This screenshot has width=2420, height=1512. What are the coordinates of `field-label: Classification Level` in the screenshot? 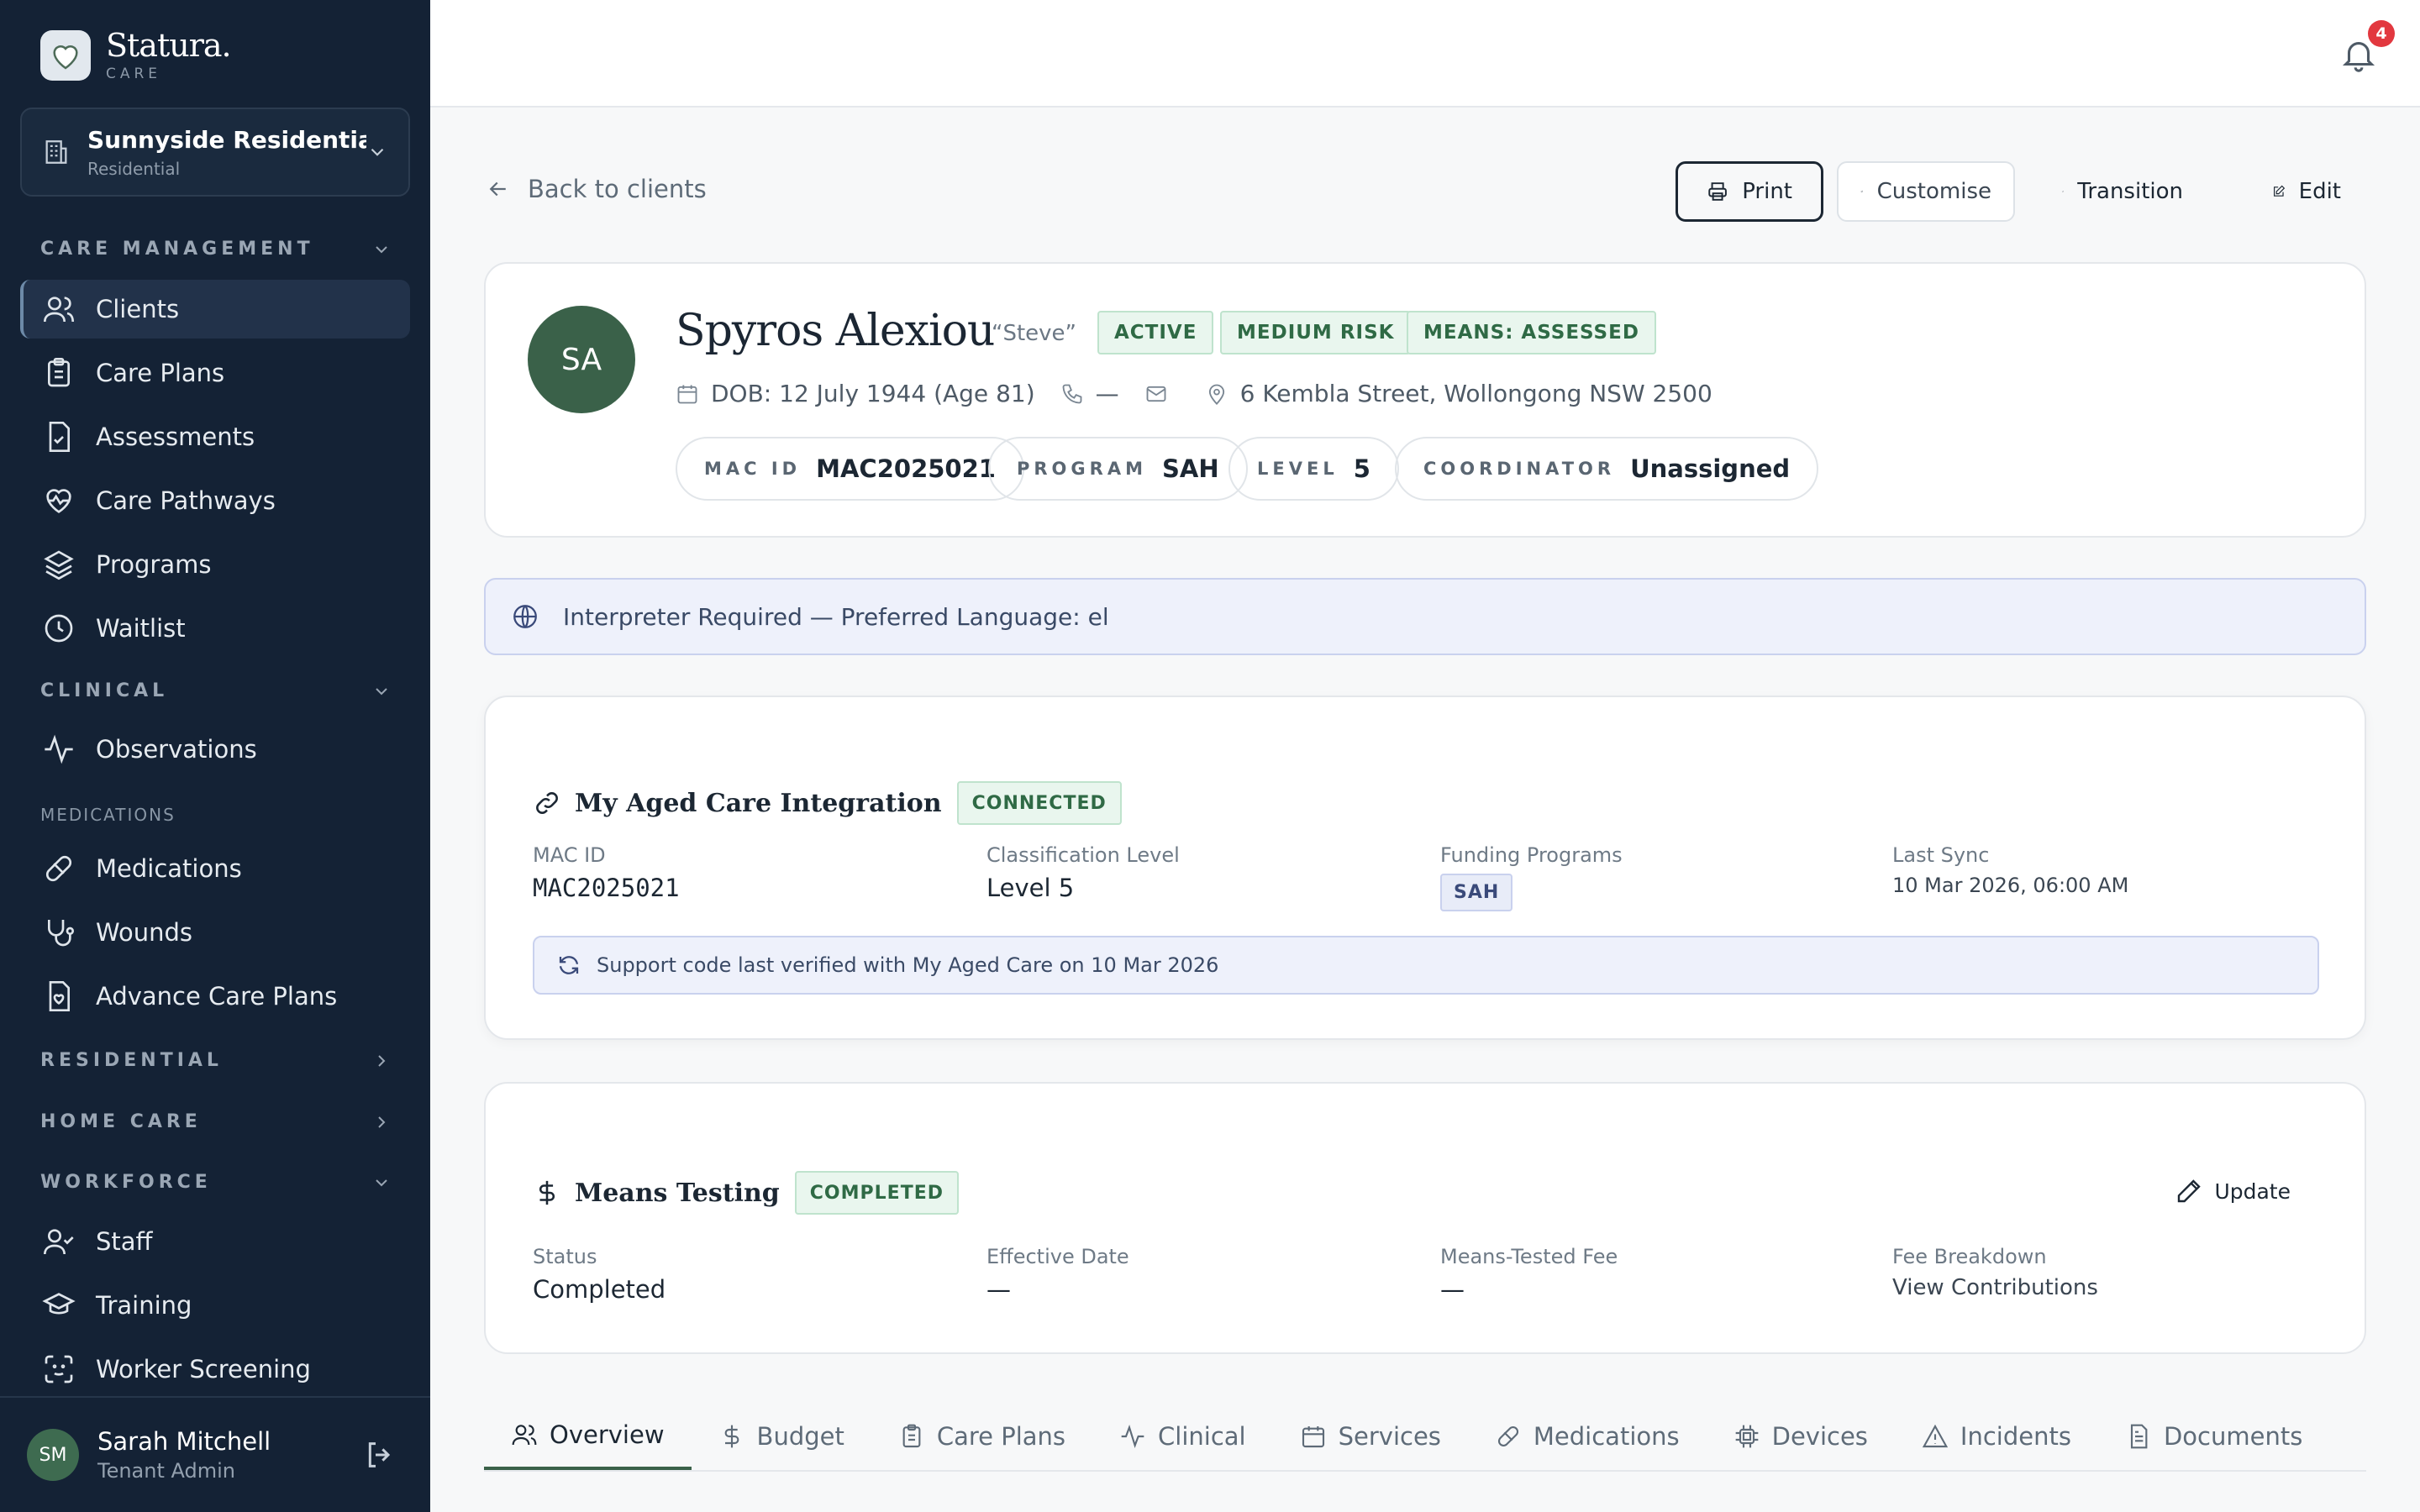 It's located at (1083, 855).